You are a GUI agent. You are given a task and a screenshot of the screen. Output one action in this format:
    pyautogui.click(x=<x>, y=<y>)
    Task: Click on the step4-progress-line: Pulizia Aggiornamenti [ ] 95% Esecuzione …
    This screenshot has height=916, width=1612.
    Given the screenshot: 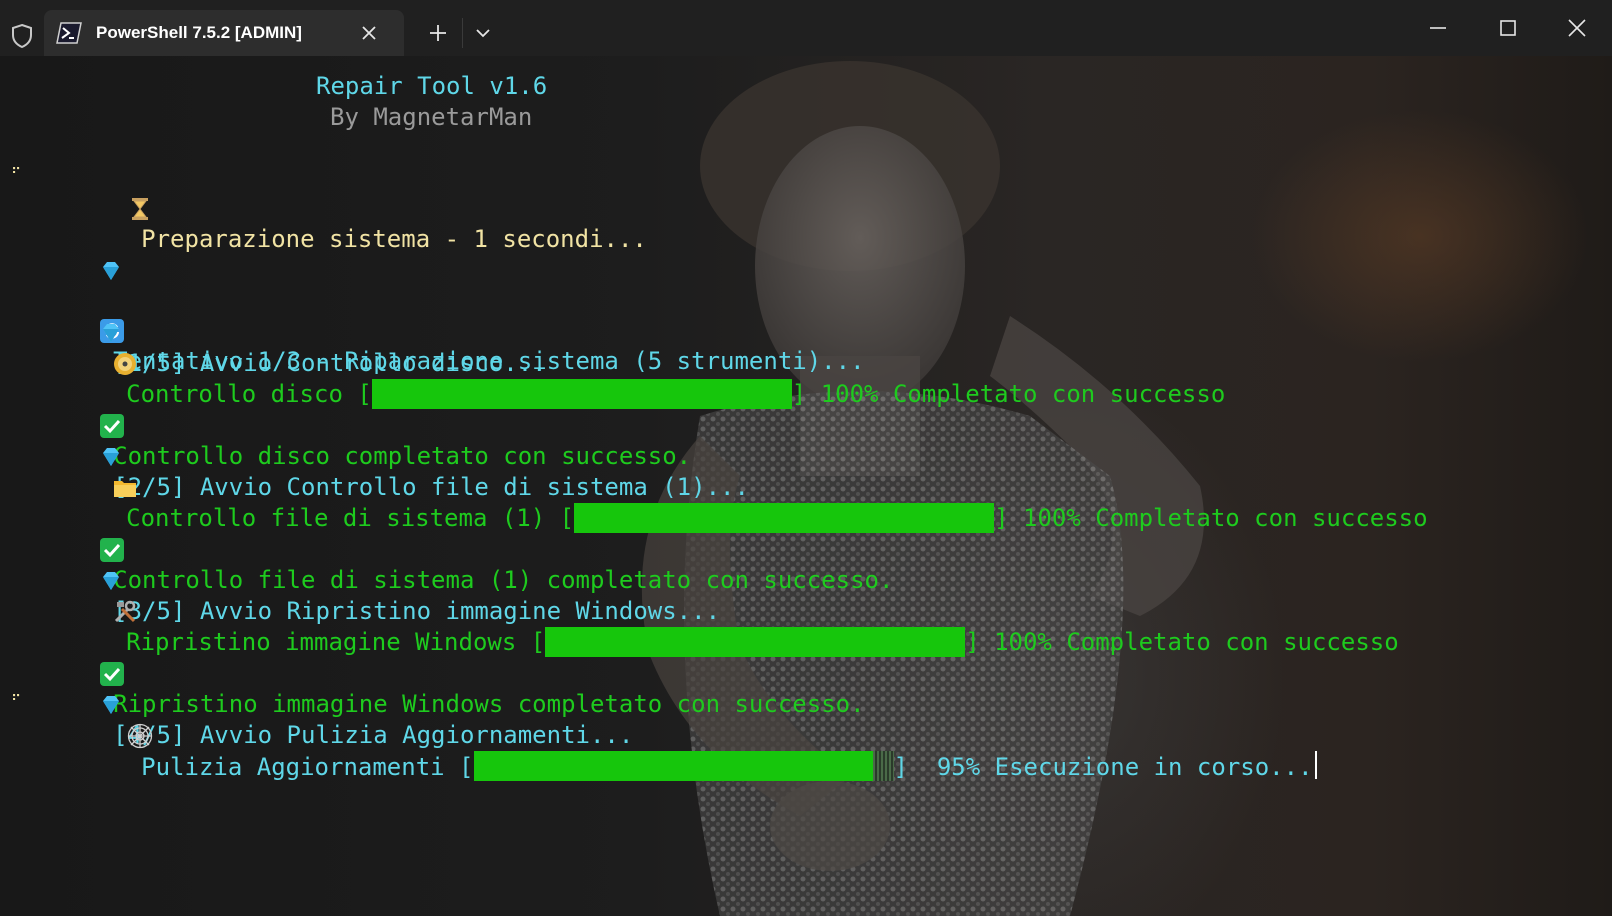 What is the action you would take?
    pyautogui.click(x=678, y=736)
    